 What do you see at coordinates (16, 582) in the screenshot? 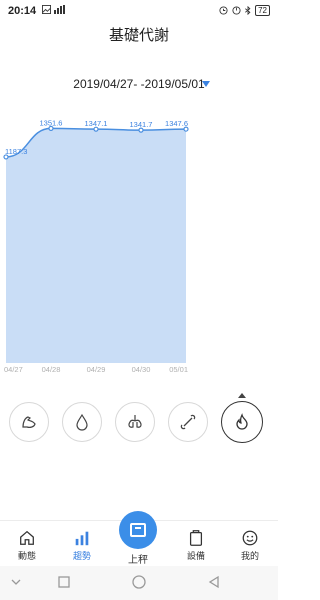
I see `chevron-down-icon` at bounding box center [16, 582].